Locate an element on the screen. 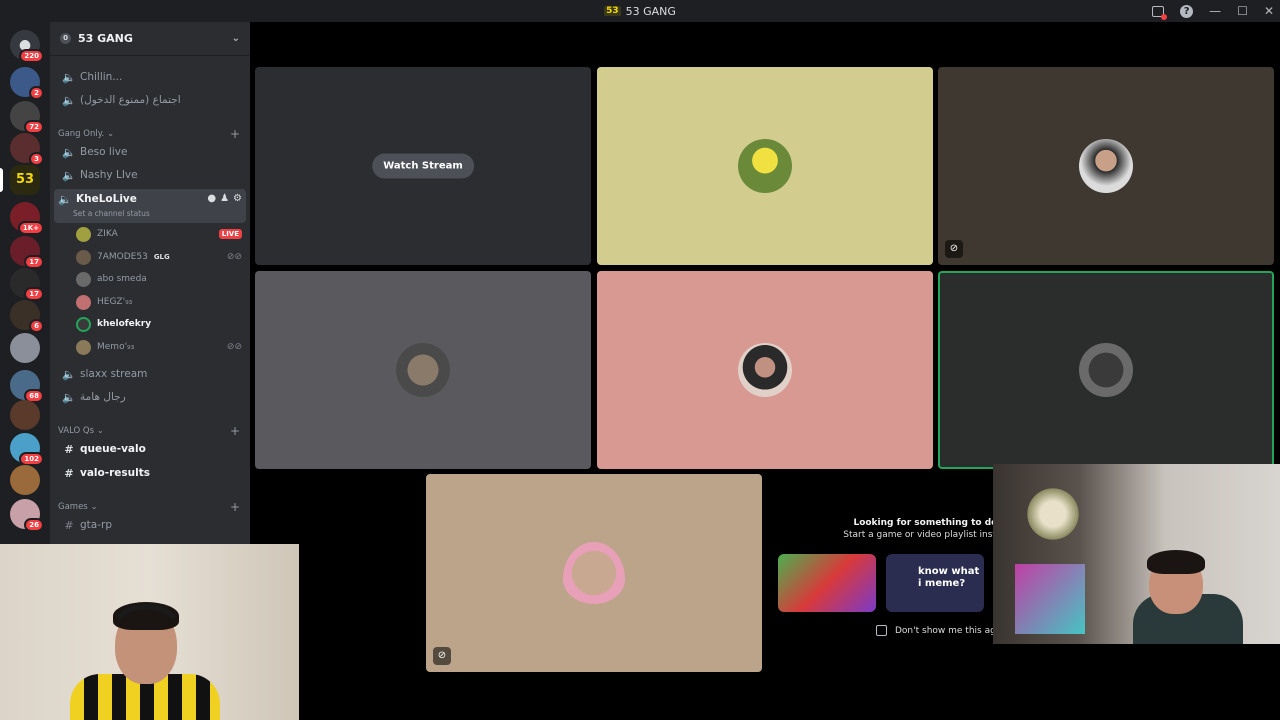 This screenshot has width=1280, height=720. category-gang-only: Gang Only. ⌄ + is located at coordinates (151, 134).